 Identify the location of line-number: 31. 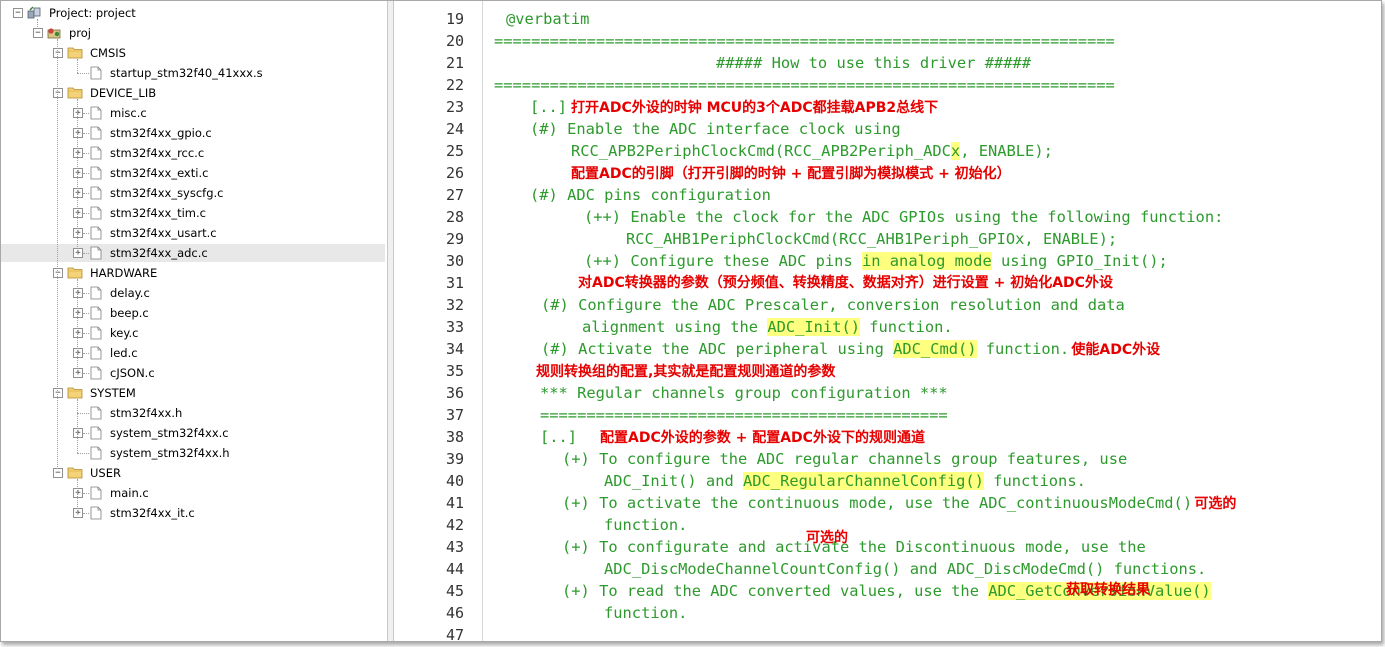
(454, 283).